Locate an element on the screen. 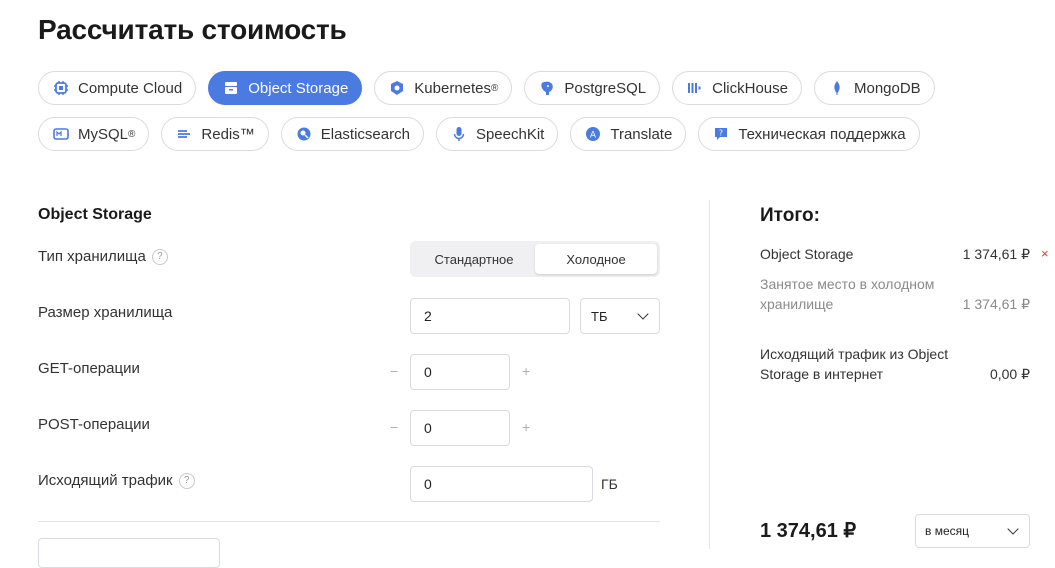 The width and height of the screenshot is (1055, 568). tab-label: MySQL is located at coordinates (103, 134).